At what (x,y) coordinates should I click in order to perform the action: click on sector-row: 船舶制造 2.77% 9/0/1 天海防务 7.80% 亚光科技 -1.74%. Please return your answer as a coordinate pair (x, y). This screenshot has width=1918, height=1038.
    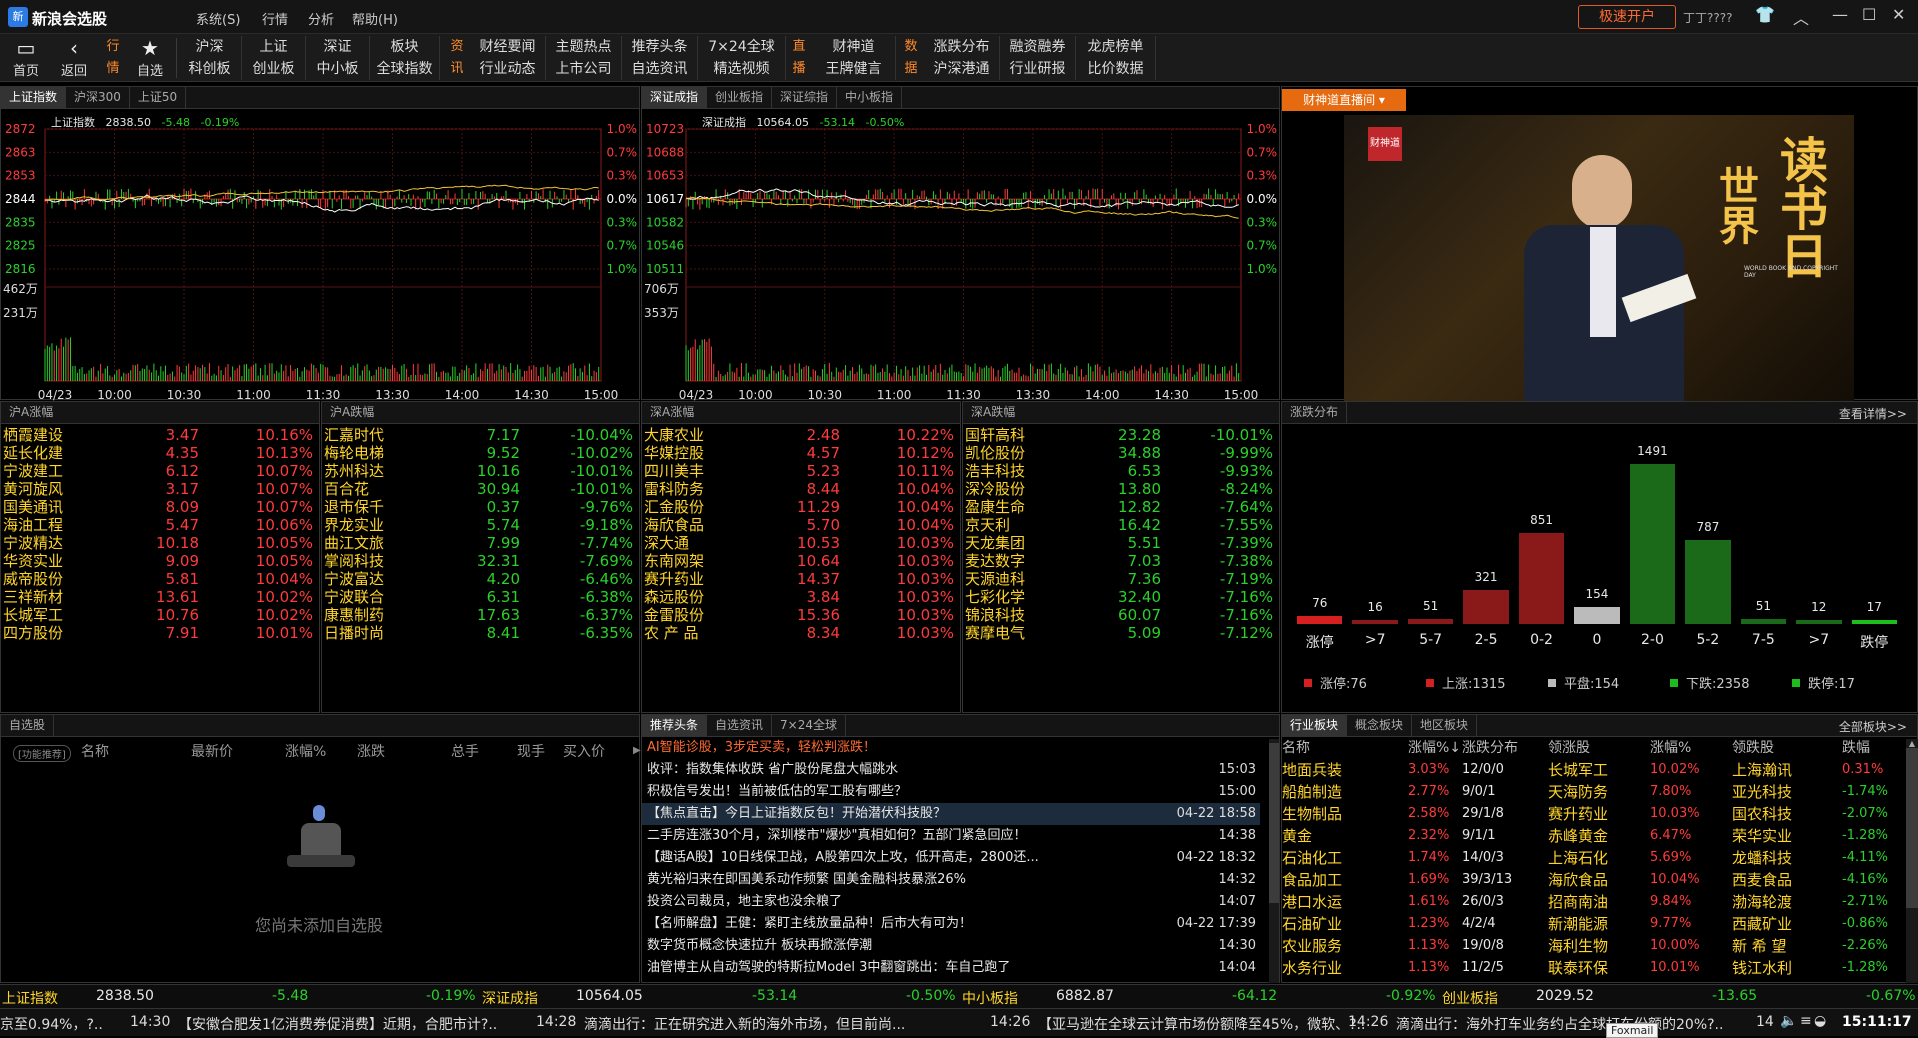
    Looking at the image, I should click on (1592, 792).